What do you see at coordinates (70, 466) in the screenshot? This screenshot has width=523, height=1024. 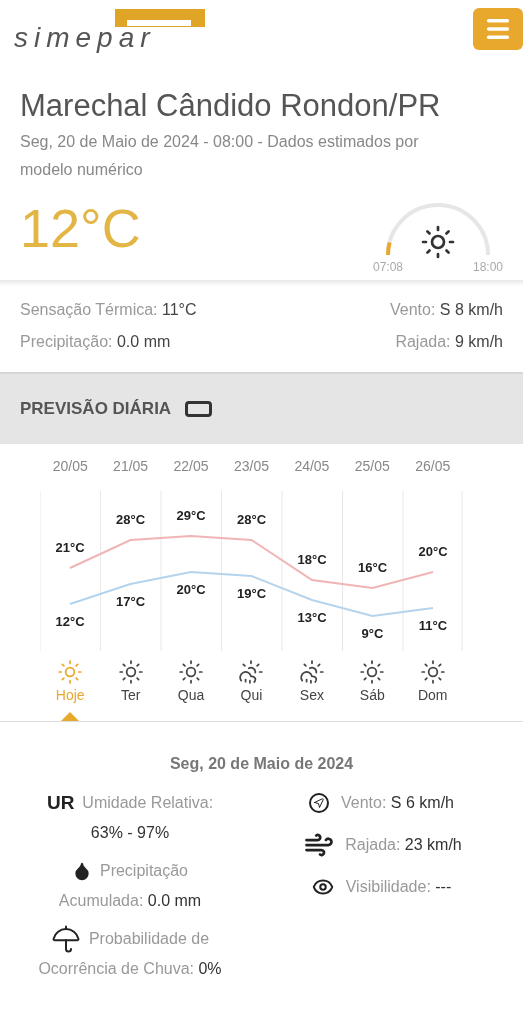 I see `date-label: 20/05` at bounding box center [70, 466].